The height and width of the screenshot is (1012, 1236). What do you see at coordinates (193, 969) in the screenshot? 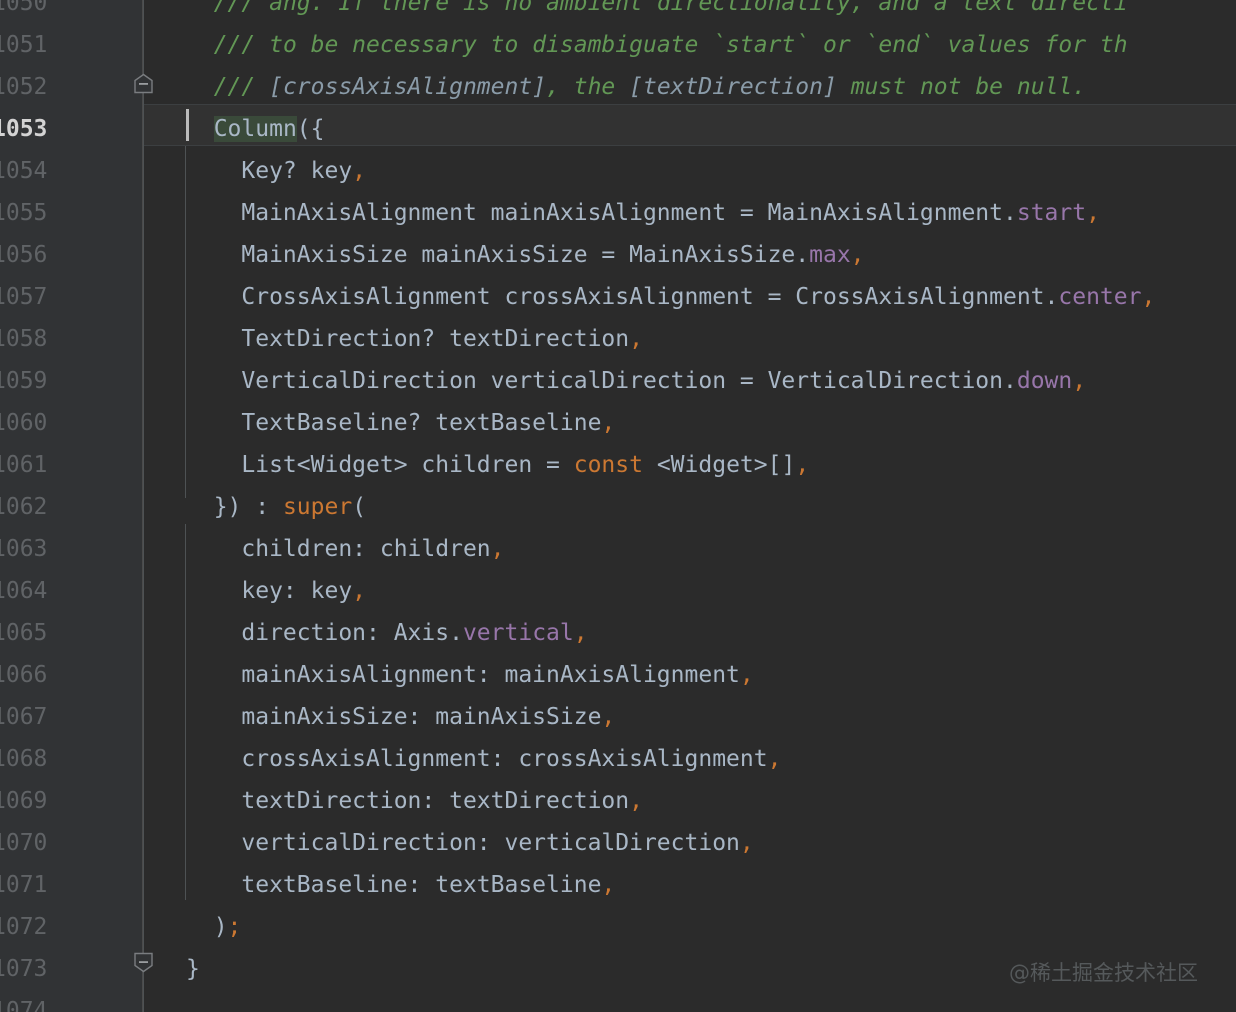
I see `code-token: }` at bounding box center [193, 969].